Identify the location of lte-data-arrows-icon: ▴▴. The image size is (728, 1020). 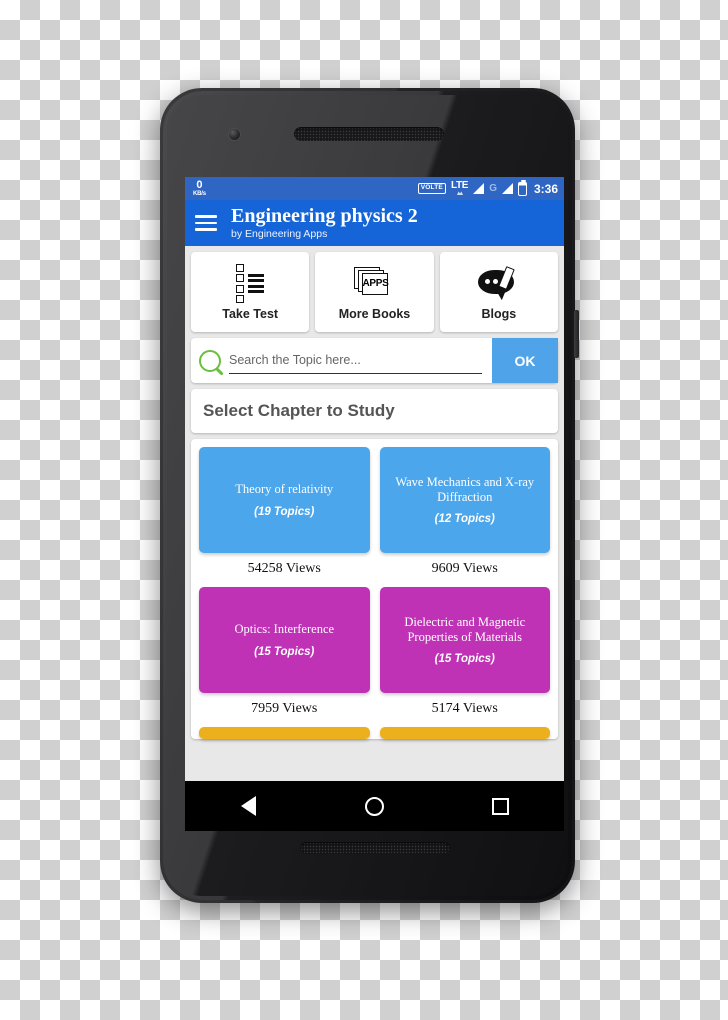
(460, 193).